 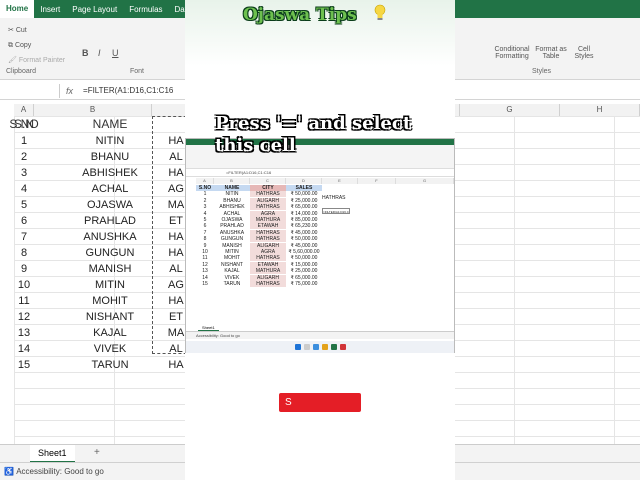 I want to click on folder-icon, so click(x=324, y=347).